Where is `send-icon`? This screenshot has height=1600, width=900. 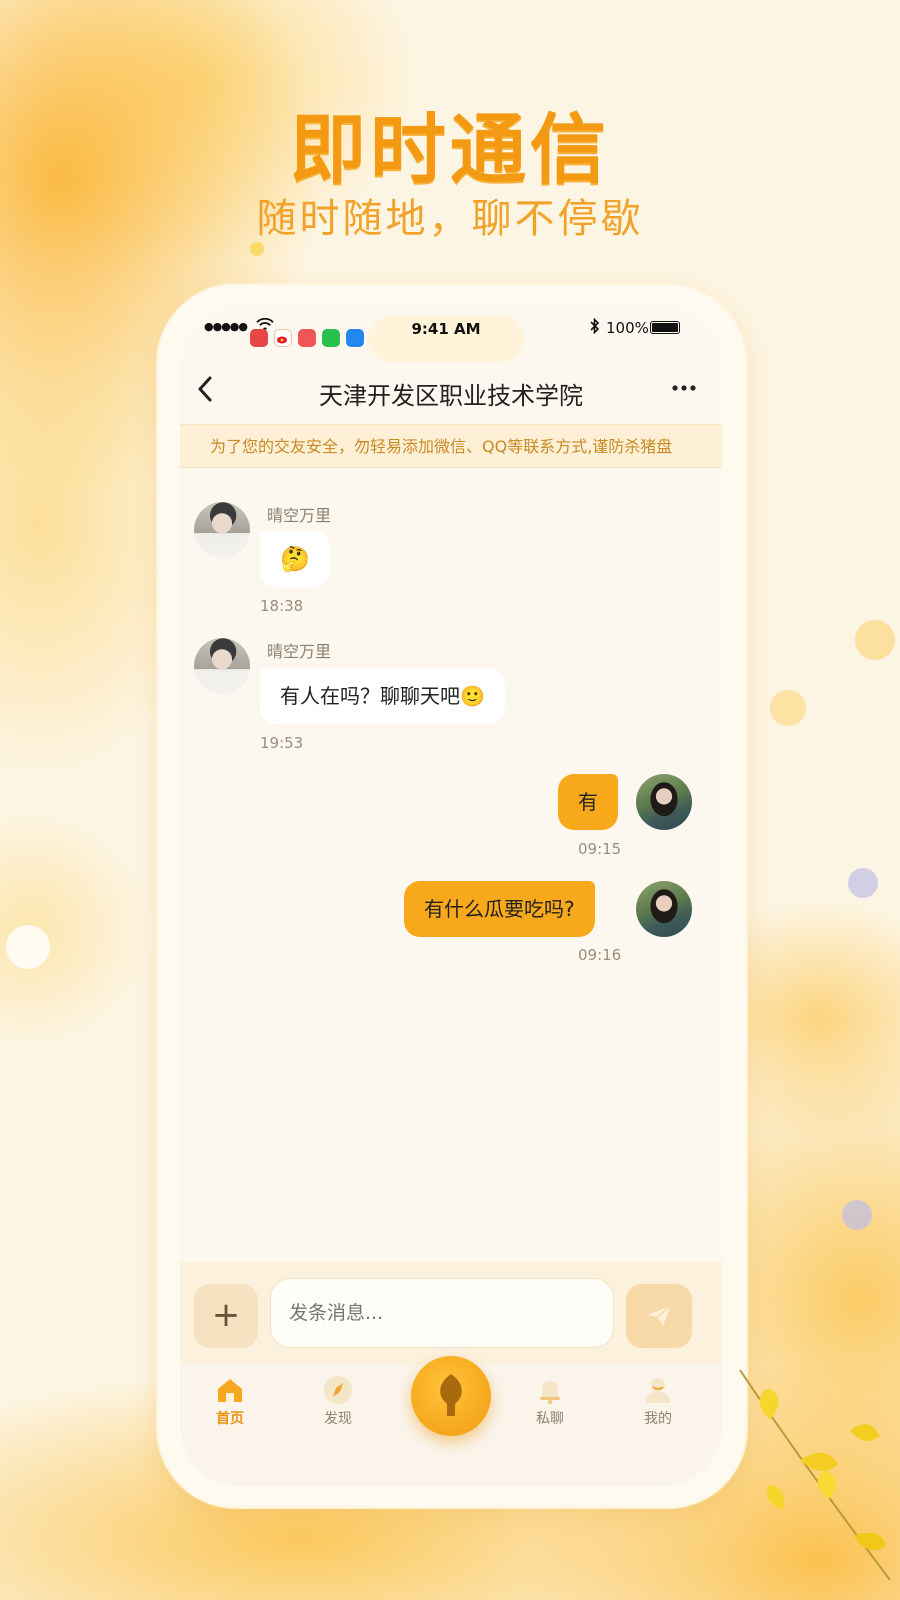
send-icon is located at coordinates (659, 1315).